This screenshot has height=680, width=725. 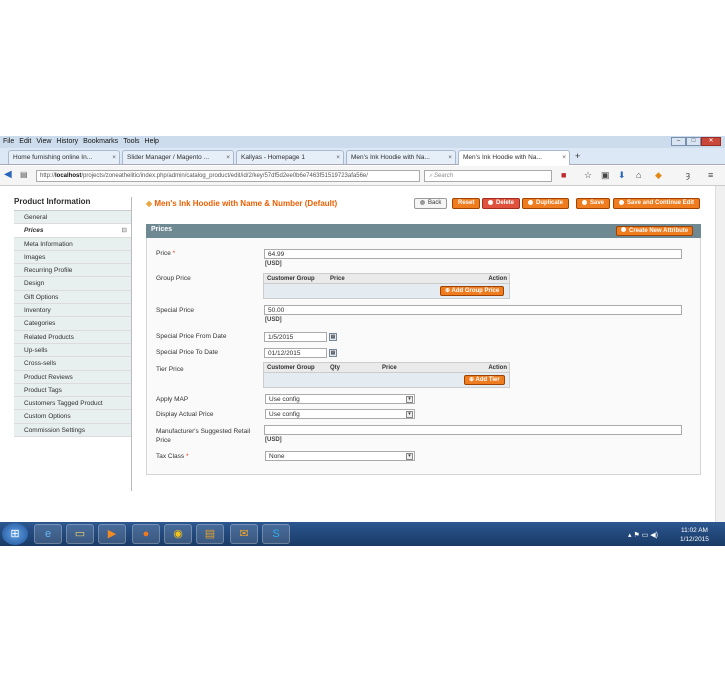 I want to click on chevron-up-icon: ▴, so click(x=630, y=535).